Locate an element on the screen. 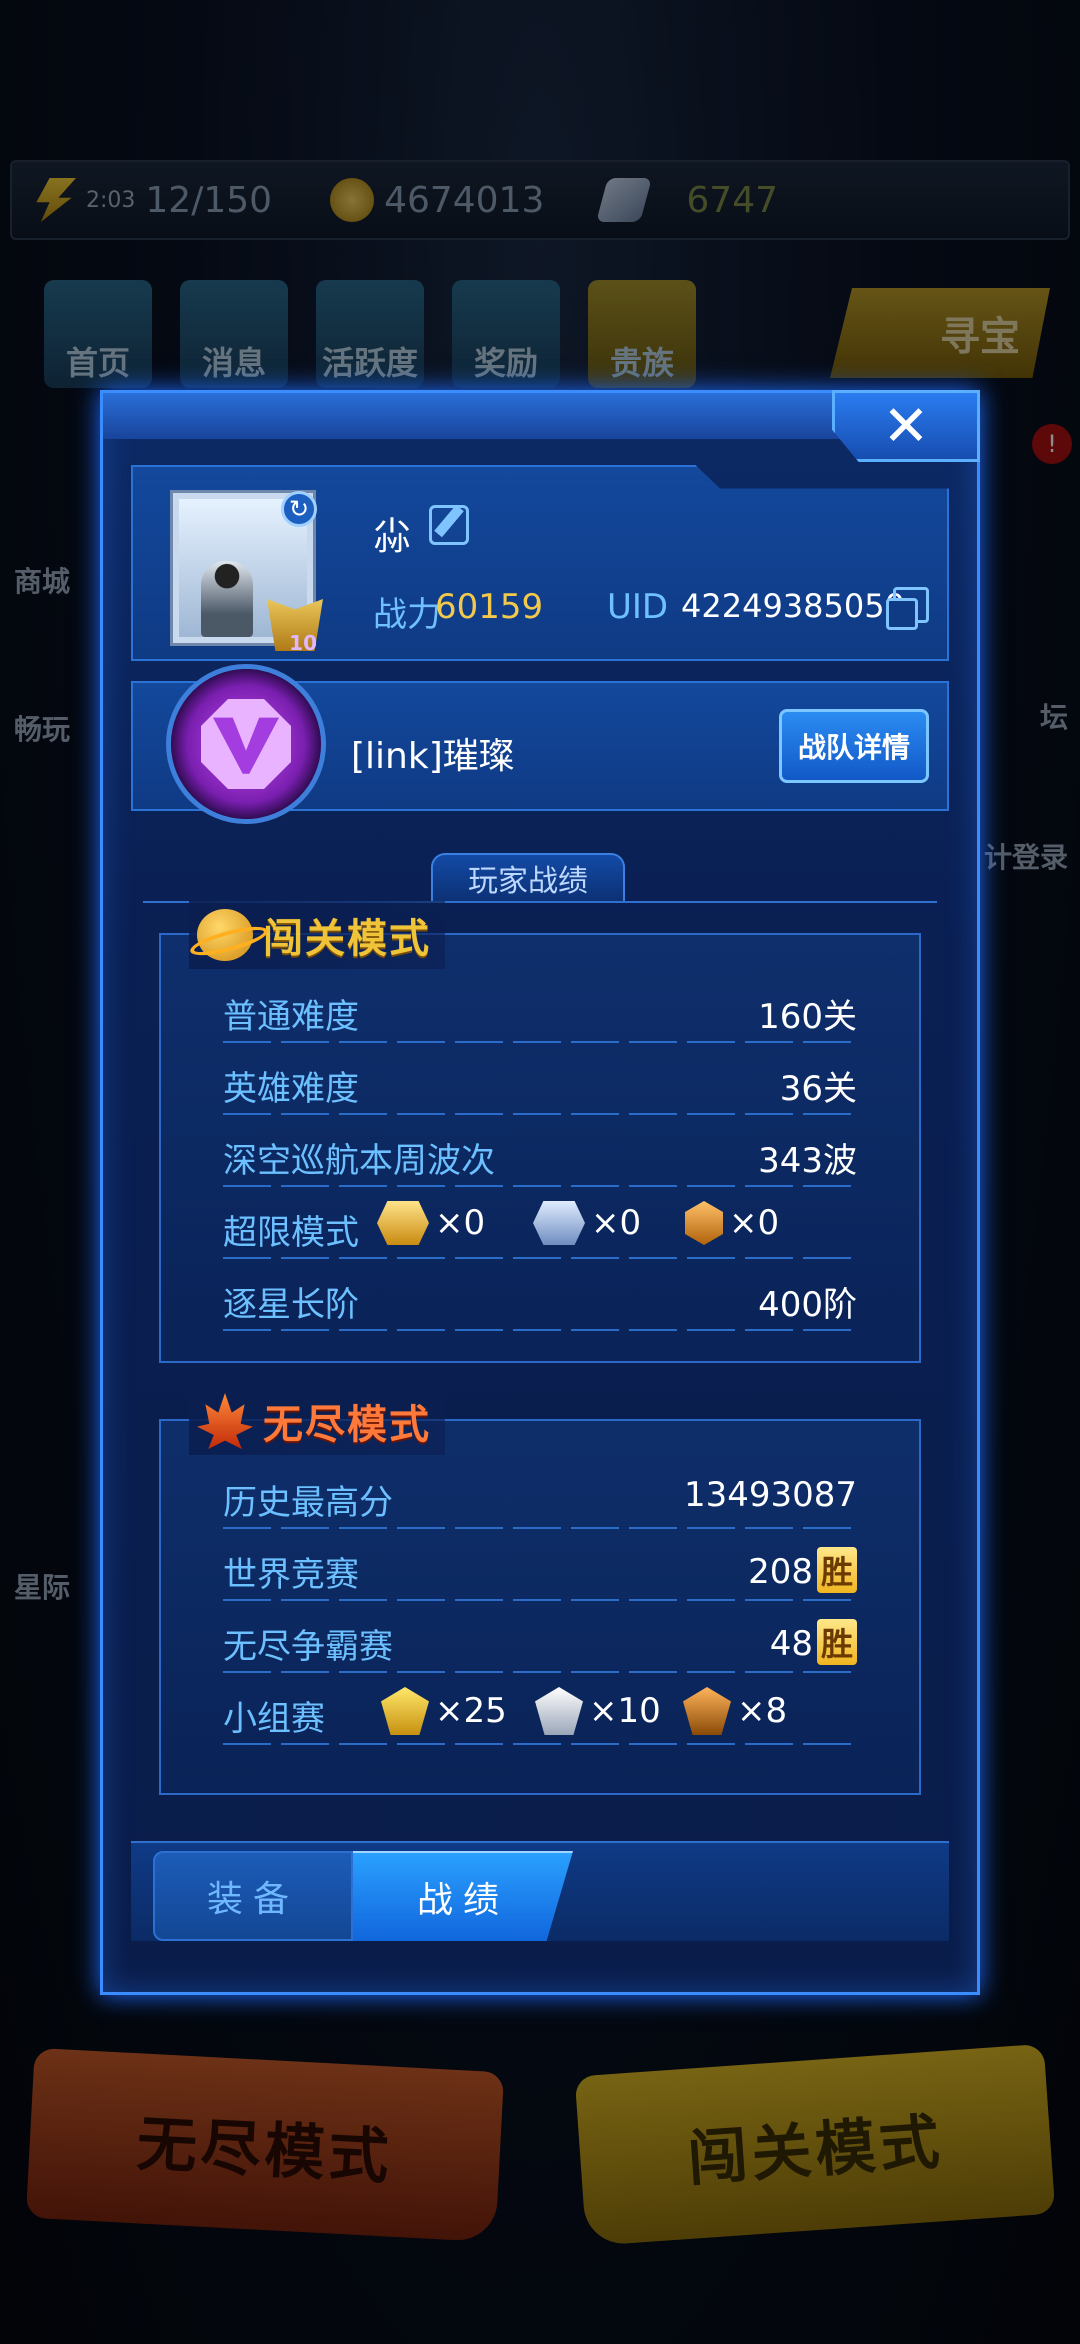 The width and height of the screenshot is (1080, 2344). team-details-button: 战队详情 is located at coordinates (854, 746).